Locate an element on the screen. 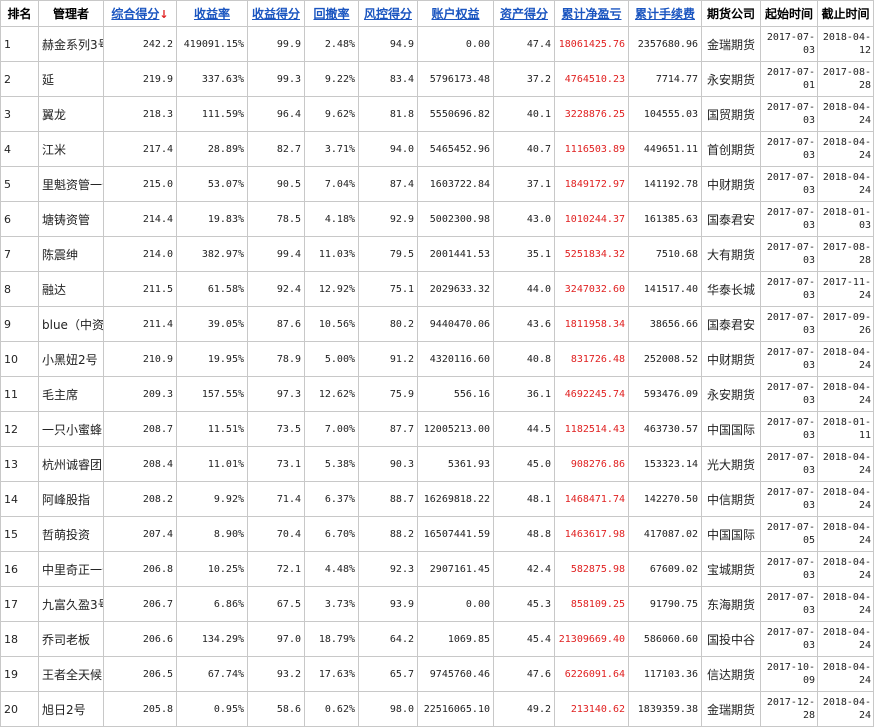 The image size is (874, 727). header-net-profit: 累计净盈亏 is located at coordinates (591, 13).